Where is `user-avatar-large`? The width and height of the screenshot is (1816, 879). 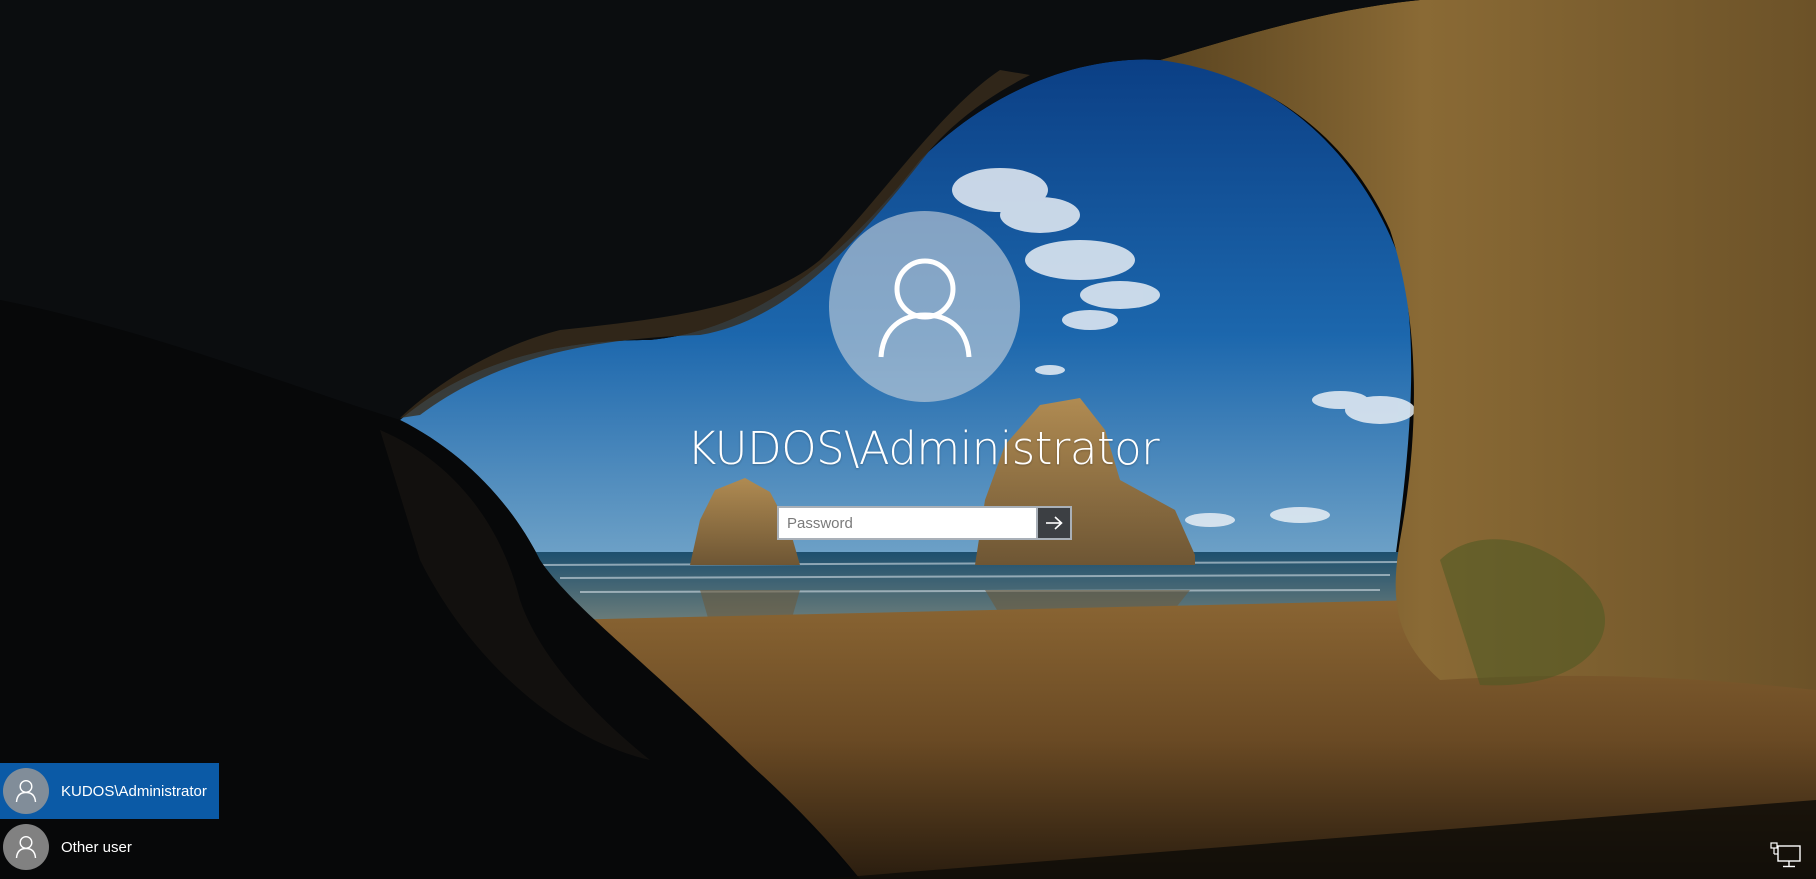 user-avatar-large is located at coordinates (924, 306).